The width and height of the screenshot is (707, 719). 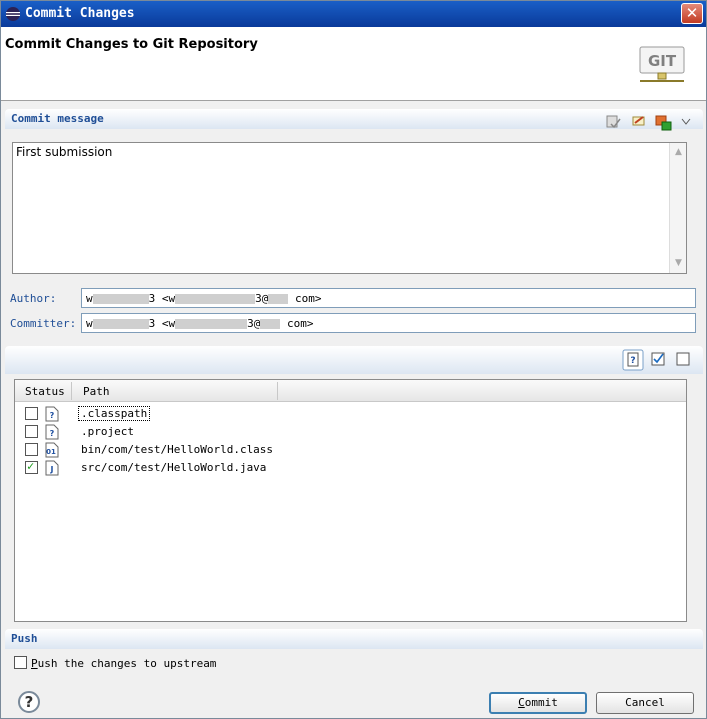 What do you see at coordinates (308, 298) in the screenshot?
I see `author-value-end: com>` at bounding box center [308, 298].